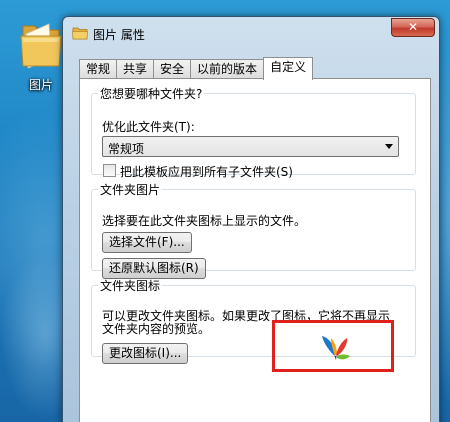  I want to click on tab-strip: 常规 共享 安全 以前的版本 自定义, so click(196, 68).